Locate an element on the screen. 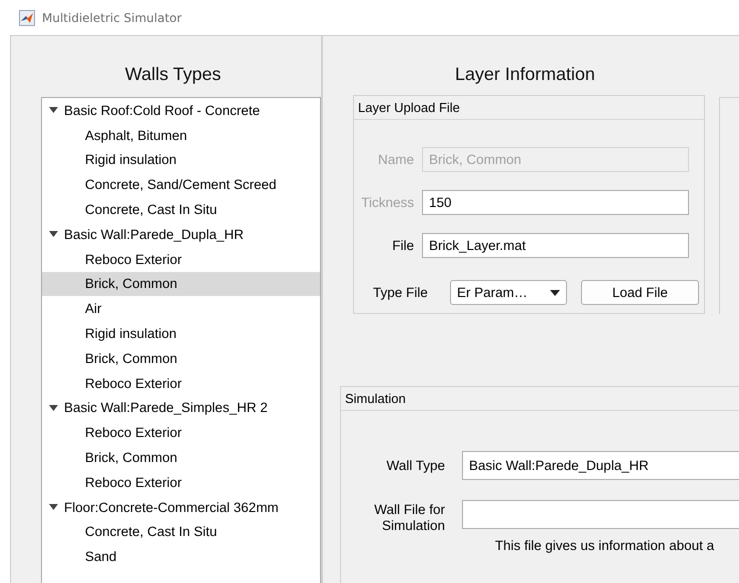 The height and width of the screenshot is (583, 739). tree-item: Asphalt, Bitumen is located at coordinates (181, 135).